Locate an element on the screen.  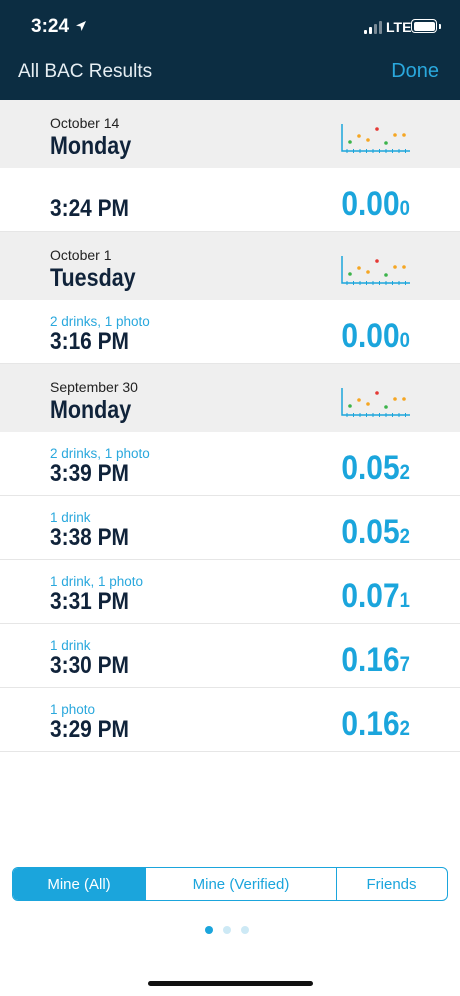
bac-result-row: 1 drink 3:30 PM 0.167 is located at coordinates (230, 656).